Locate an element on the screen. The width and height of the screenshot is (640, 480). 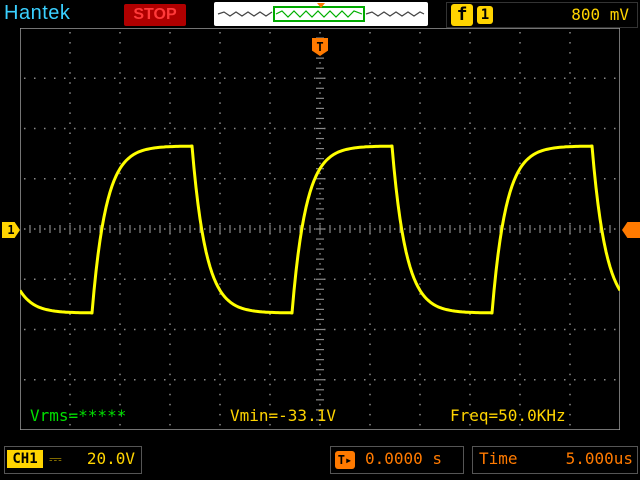
channel1-volts-per-div: 20.0V is located at coordinates (110, 458).